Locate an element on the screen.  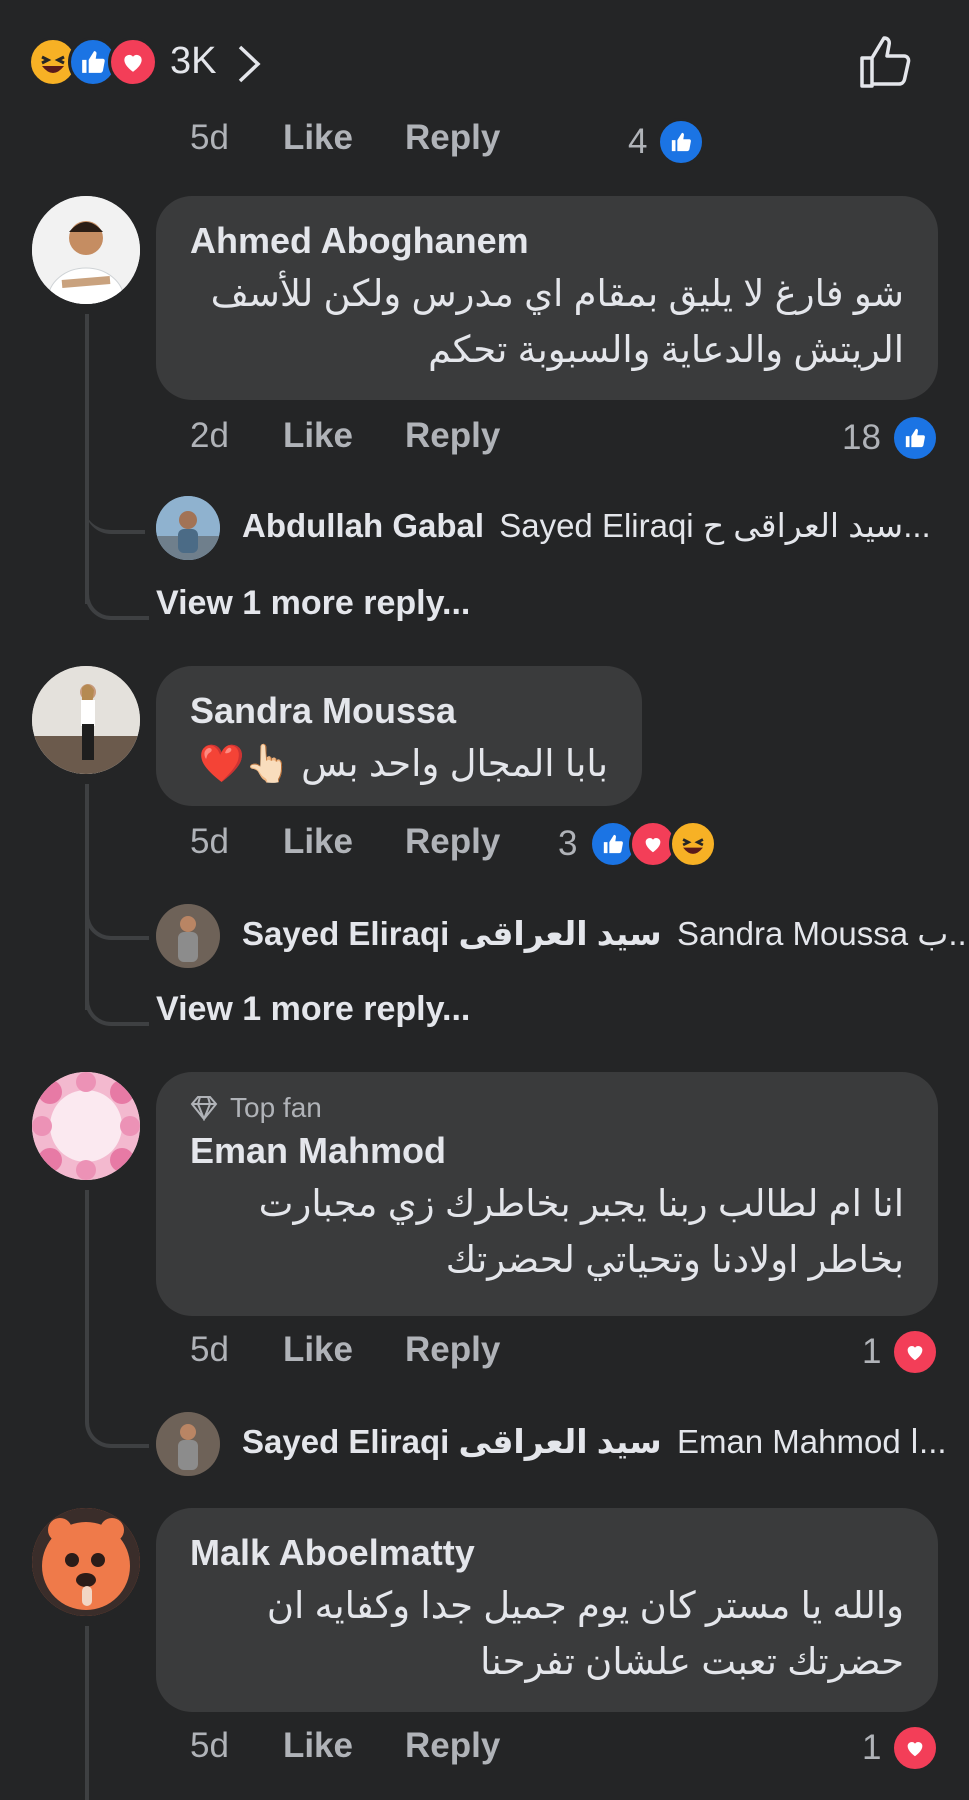
reaction-count-badge: 4 is located at coordinates (667, 142).